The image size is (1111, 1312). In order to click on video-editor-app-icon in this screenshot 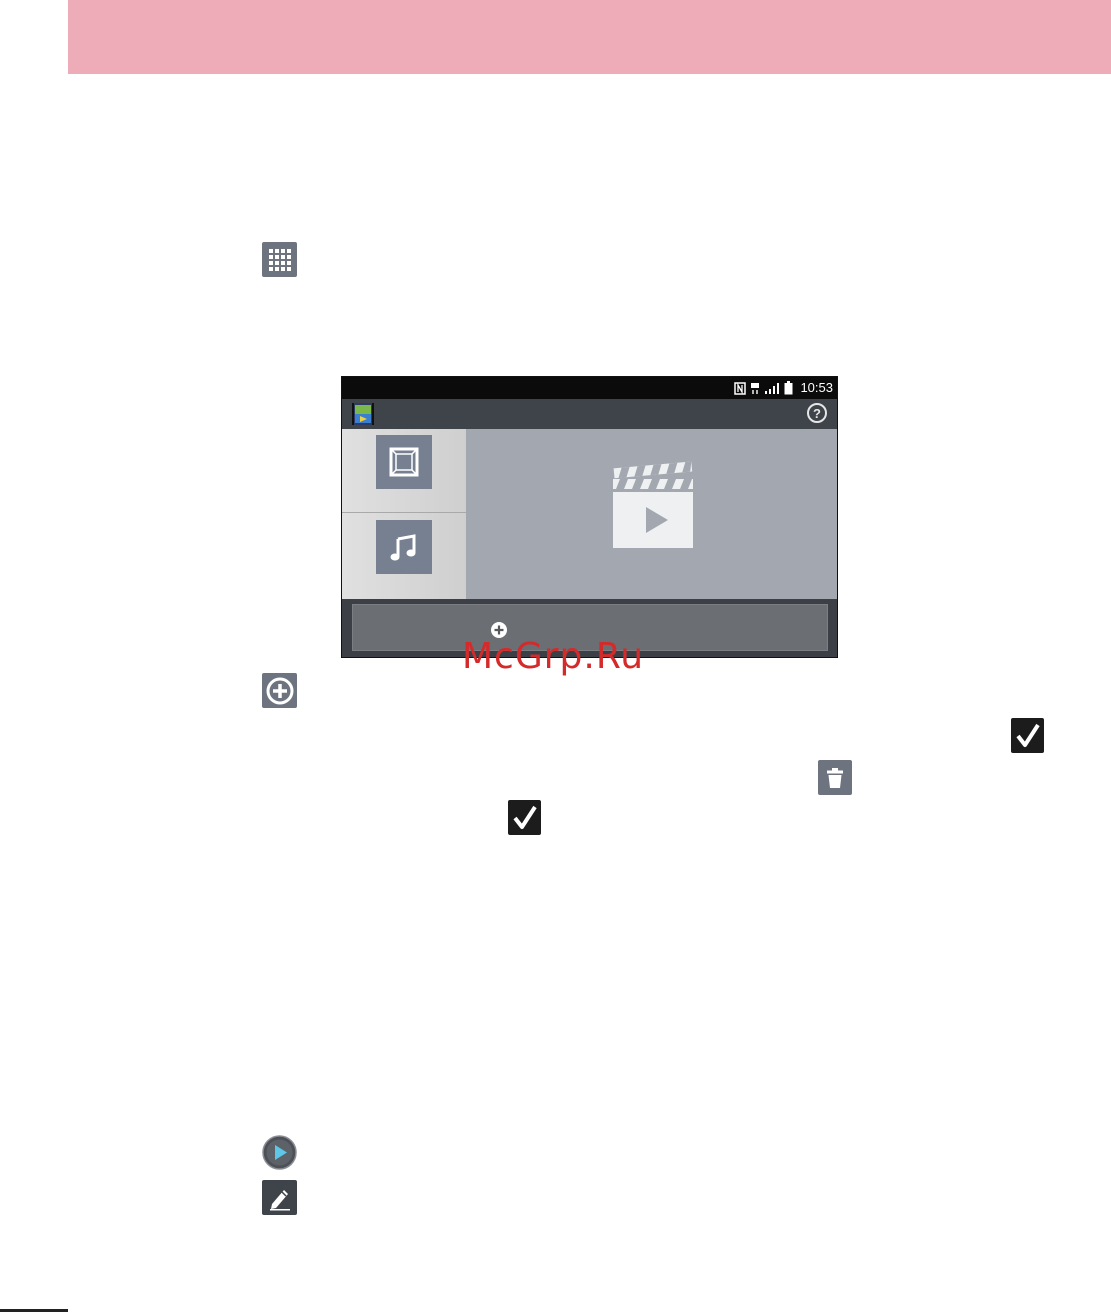, I will do `click(363, 414)`.